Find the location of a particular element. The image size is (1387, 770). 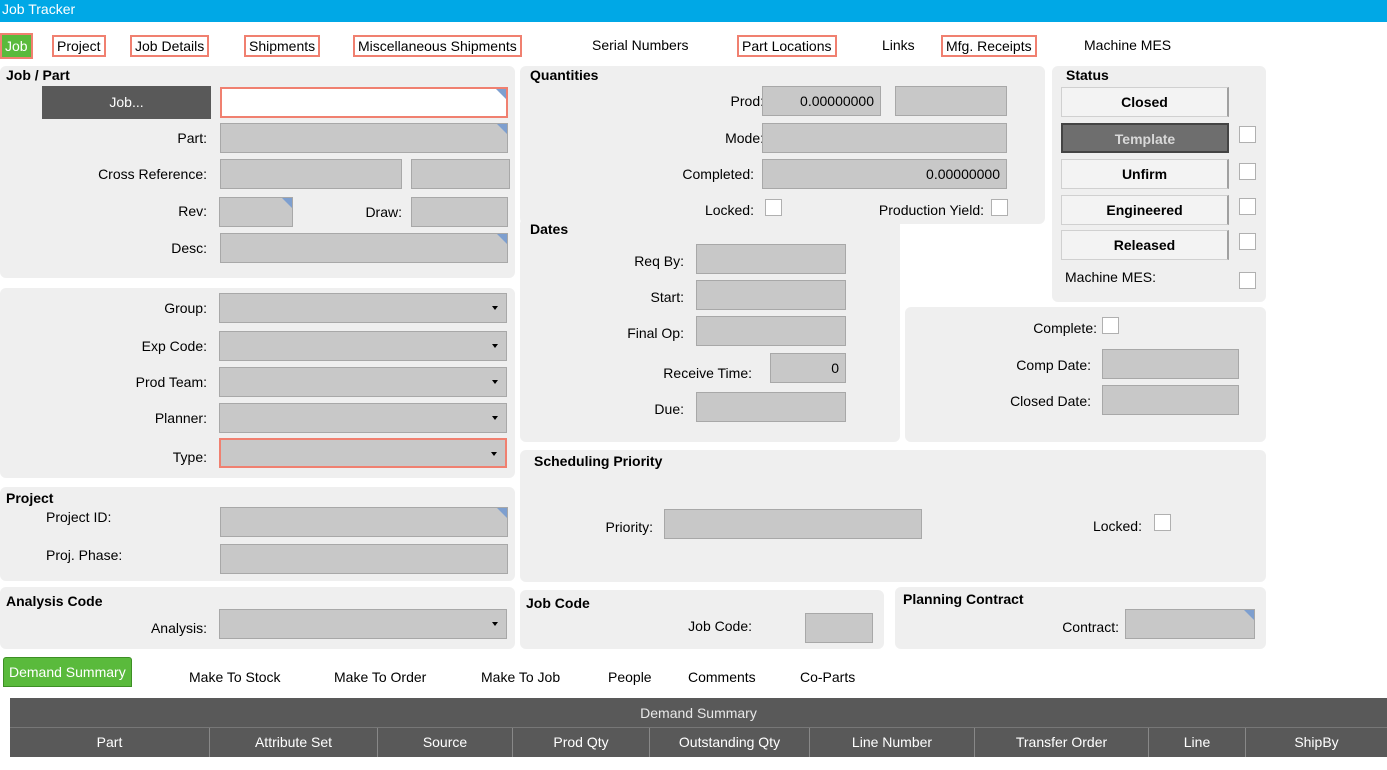

final-op-field is located at coordinates (771, 331).